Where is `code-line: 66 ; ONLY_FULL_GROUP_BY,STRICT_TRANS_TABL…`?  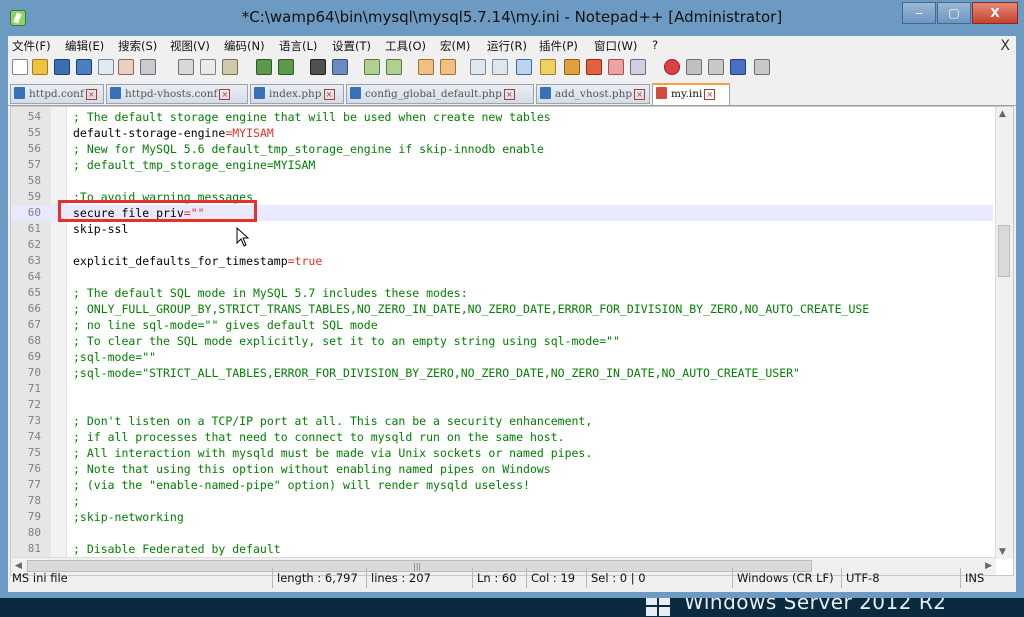
code-line: 66 ; ONLY_FULL_GROUP_BY,STRICT_TRANS_TABL… is located at coordinates (502, 309).